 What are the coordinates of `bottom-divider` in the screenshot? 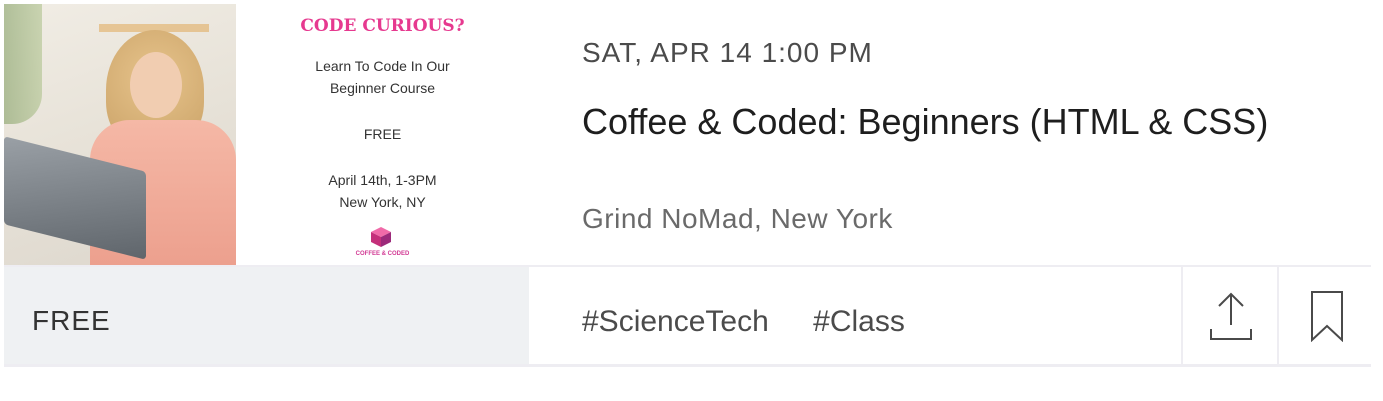 It's located at (687, 365).